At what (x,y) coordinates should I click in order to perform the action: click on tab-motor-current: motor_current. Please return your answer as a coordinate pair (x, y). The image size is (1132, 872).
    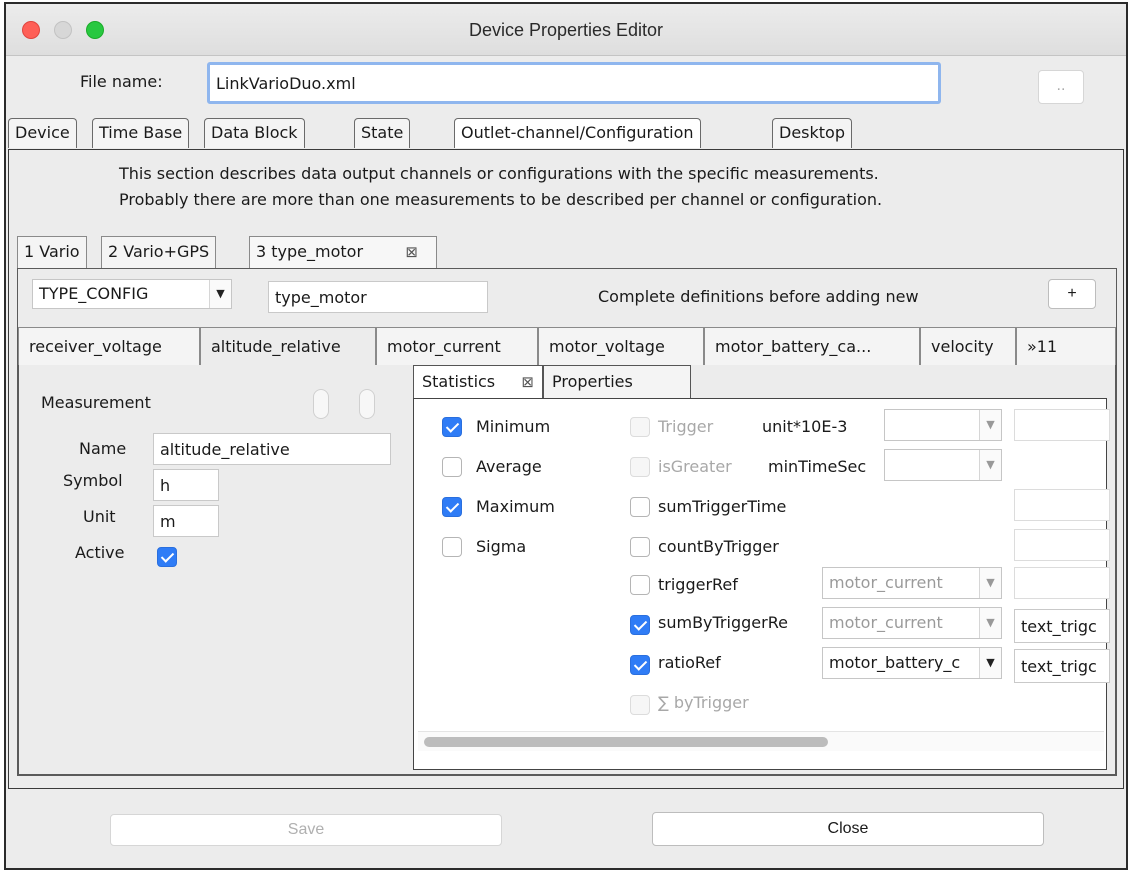
    Looking at the image, I should click on (457, 347).